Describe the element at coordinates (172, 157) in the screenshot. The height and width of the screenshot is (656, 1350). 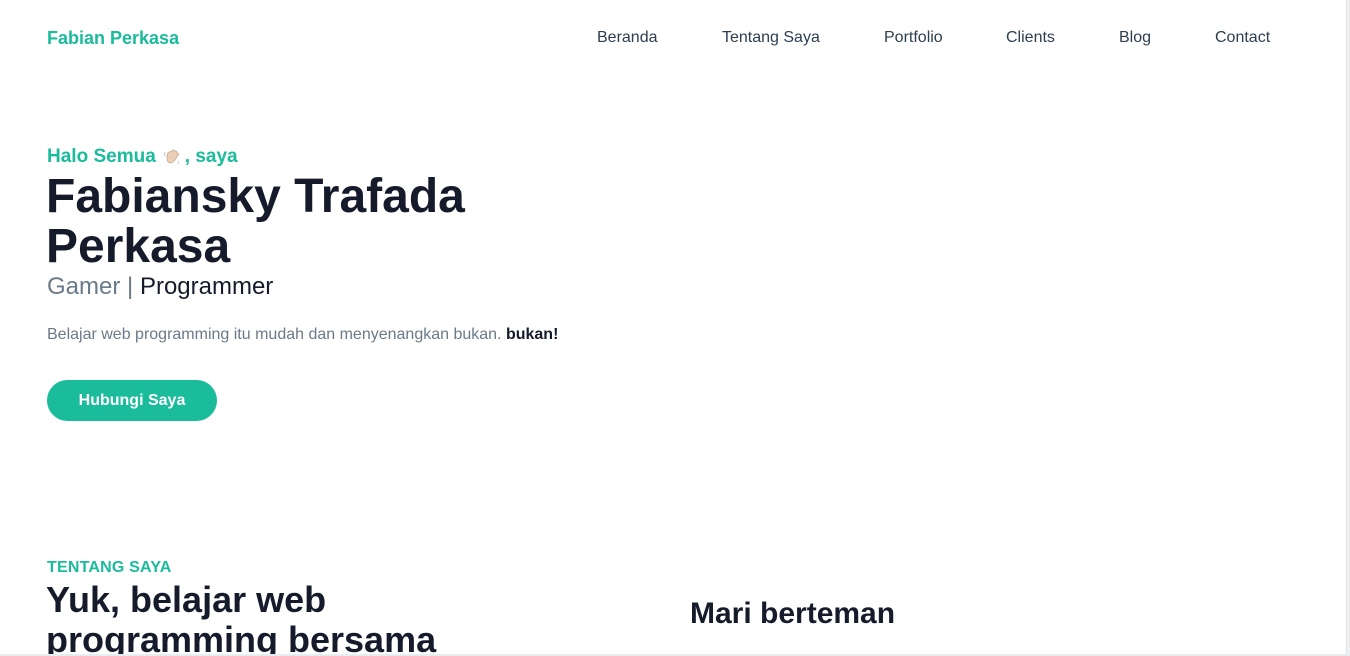
I see `waving-hand-icon` at that location.